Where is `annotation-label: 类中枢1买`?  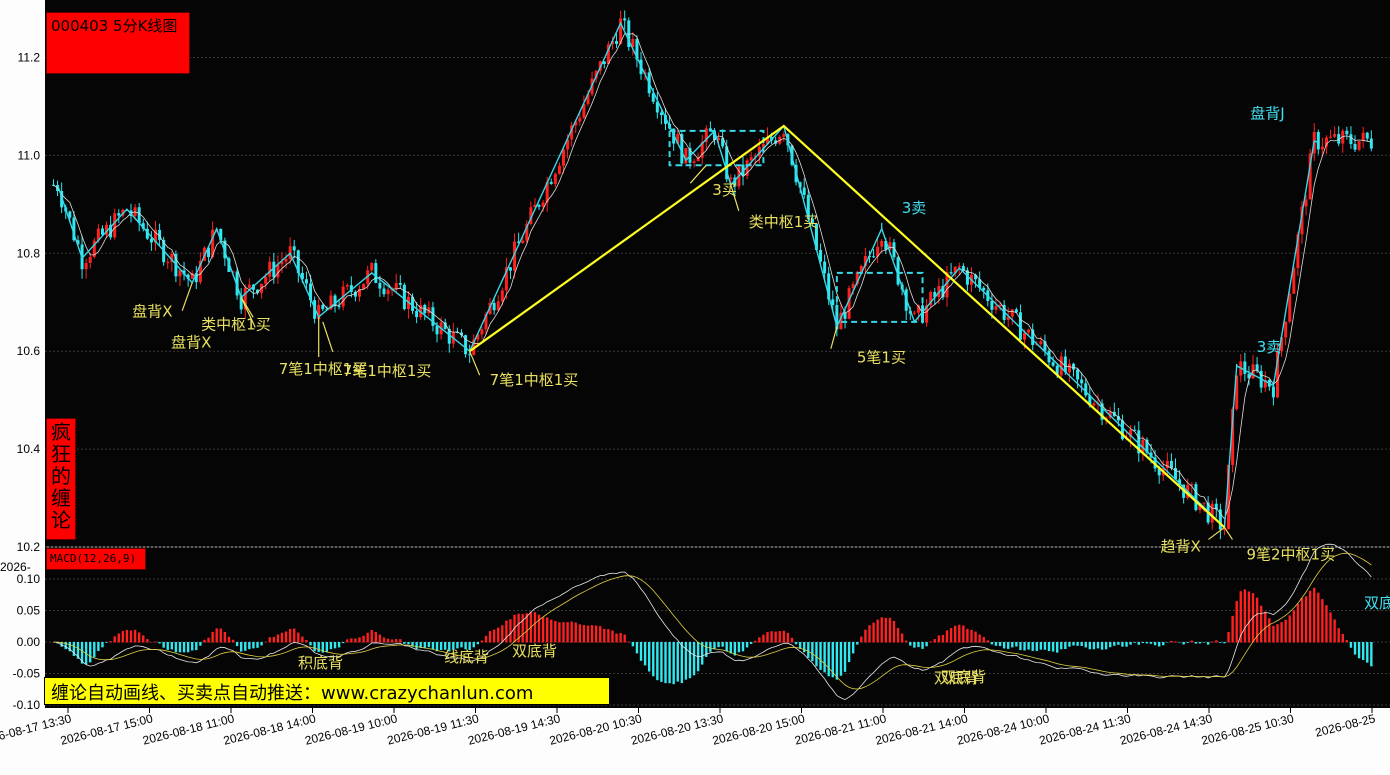
annotation-label: 类中枢1买 is located at coordinates (784, 222).